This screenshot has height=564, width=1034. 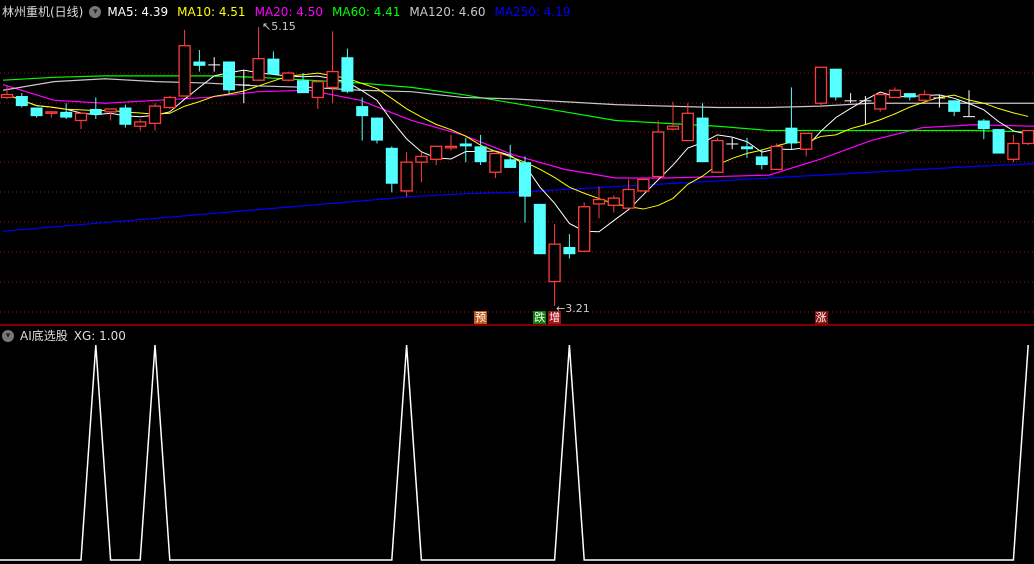 I want to click on ma-legend-item: MA20: 4.50, so click(x=288, y=11).